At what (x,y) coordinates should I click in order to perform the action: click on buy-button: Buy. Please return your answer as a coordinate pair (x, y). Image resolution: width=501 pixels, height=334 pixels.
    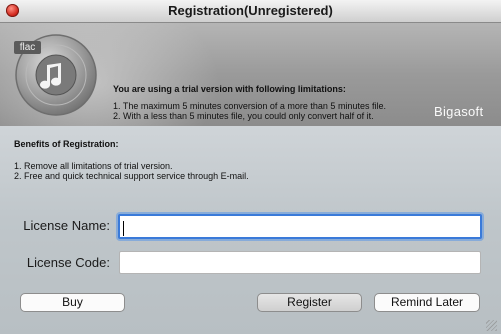
    Looking at the image, I should click on (72, 302).